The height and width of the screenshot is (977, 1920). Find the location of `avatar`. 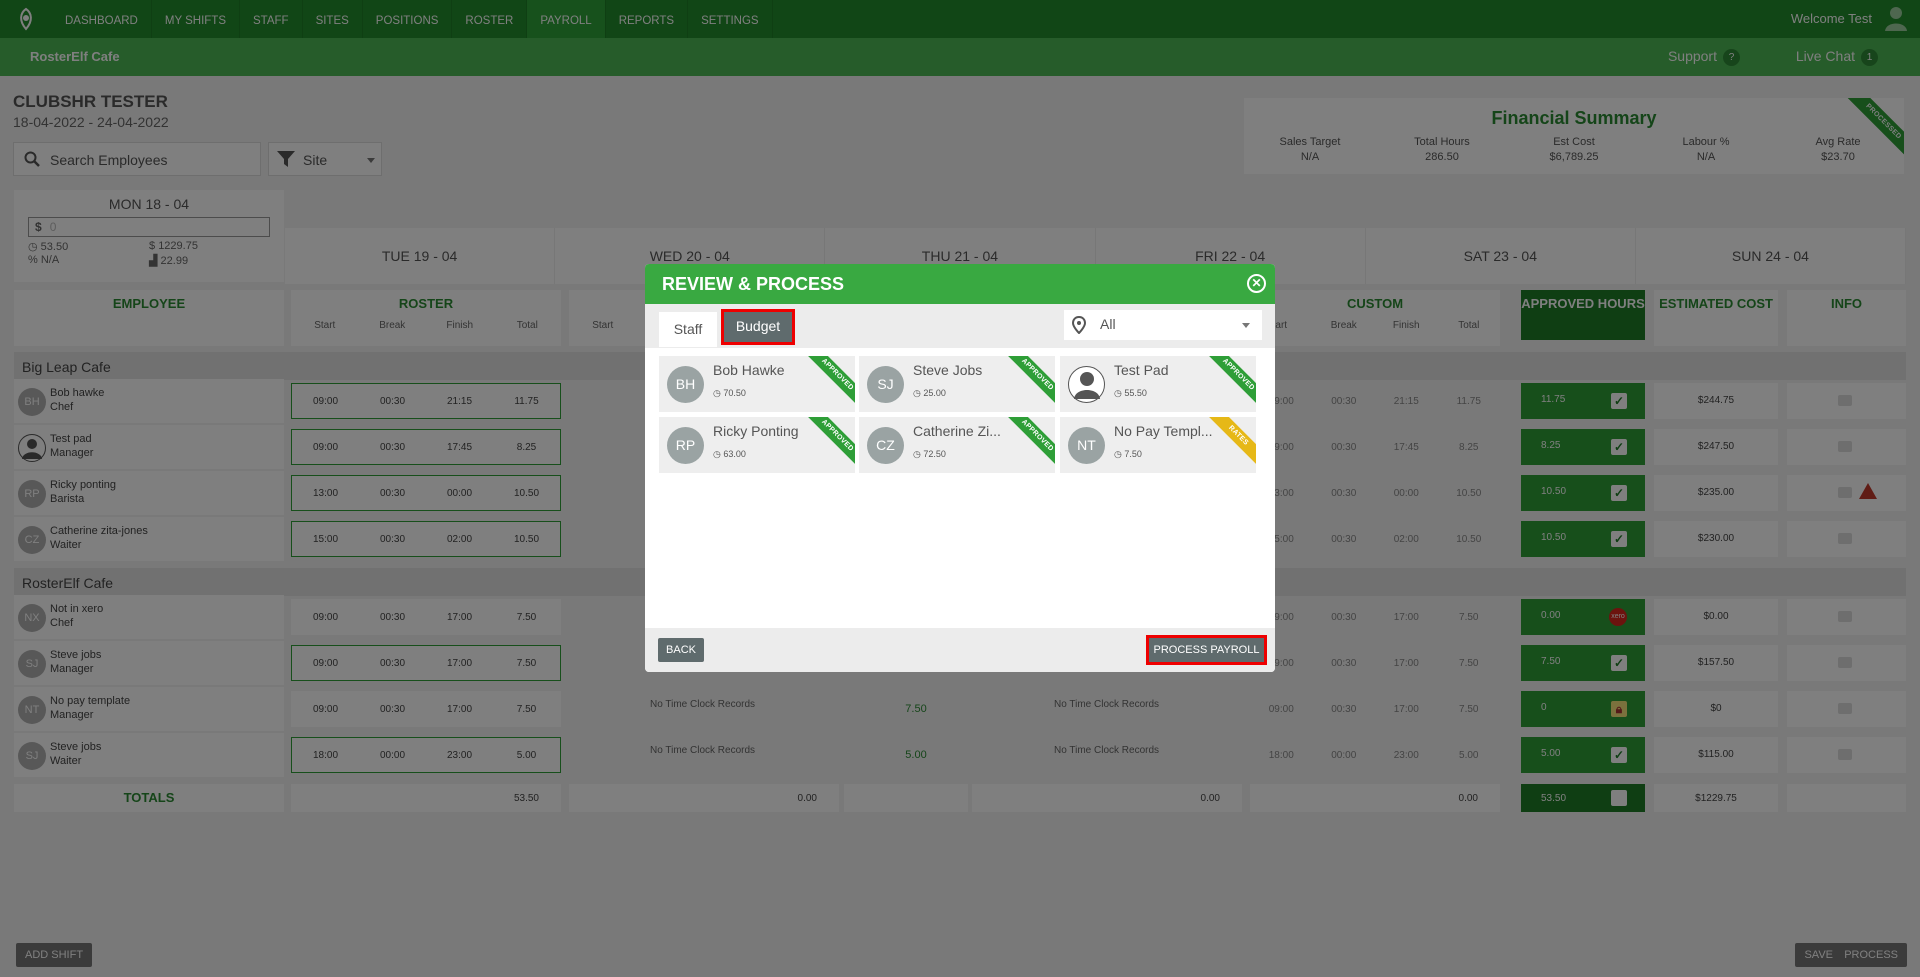

avatar is located at coordinates (1086, 384).